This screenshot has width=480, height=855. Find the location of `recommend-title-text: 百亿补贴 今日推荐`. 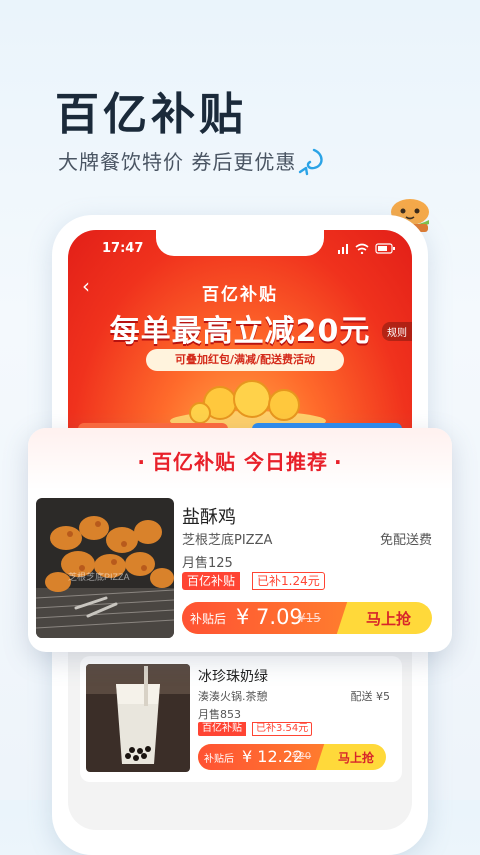

recommend-title-text: 百亿补贴 今日推荐 is located at coordinates (240, 462).